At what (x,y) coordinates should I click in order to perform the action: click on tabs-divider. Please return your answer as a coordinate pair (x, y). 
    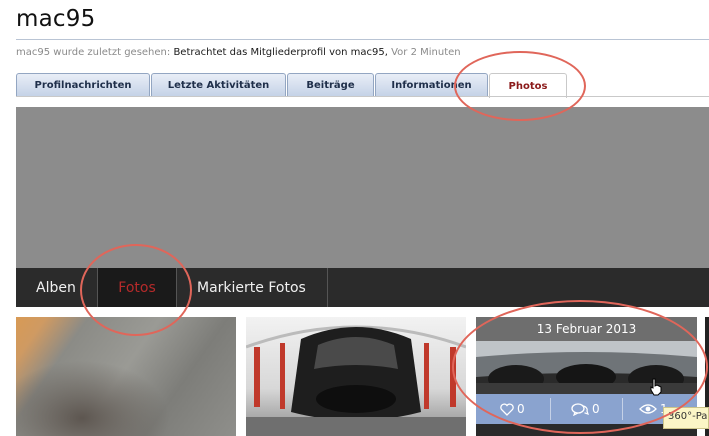
    Looking at the image, I should click on (362, 96).